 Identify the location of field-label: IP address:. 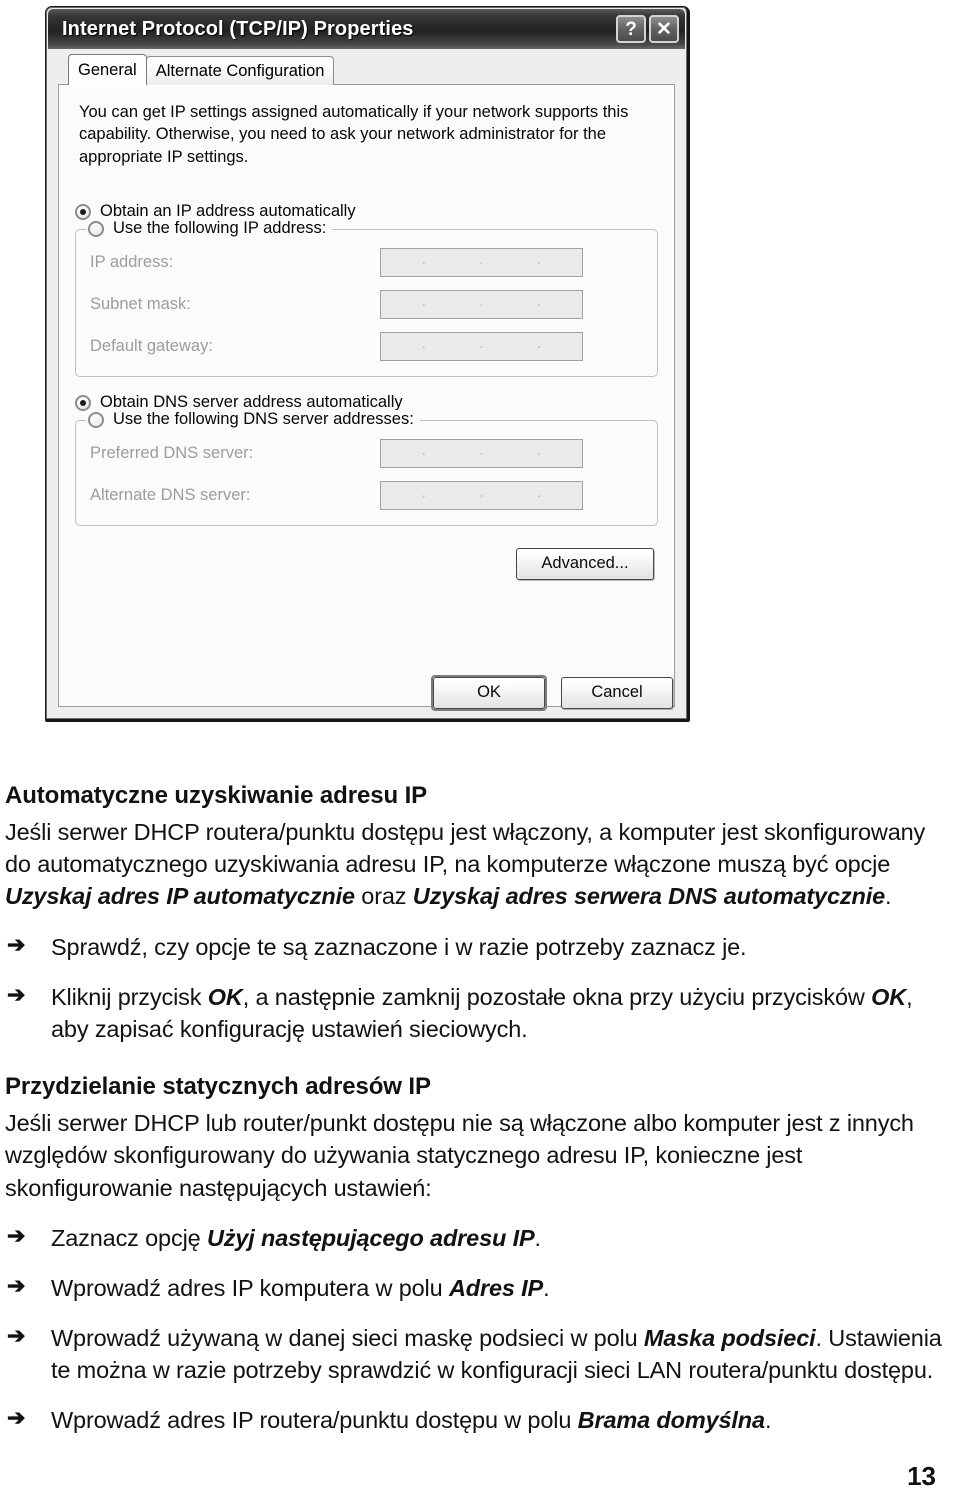
(132, 261).